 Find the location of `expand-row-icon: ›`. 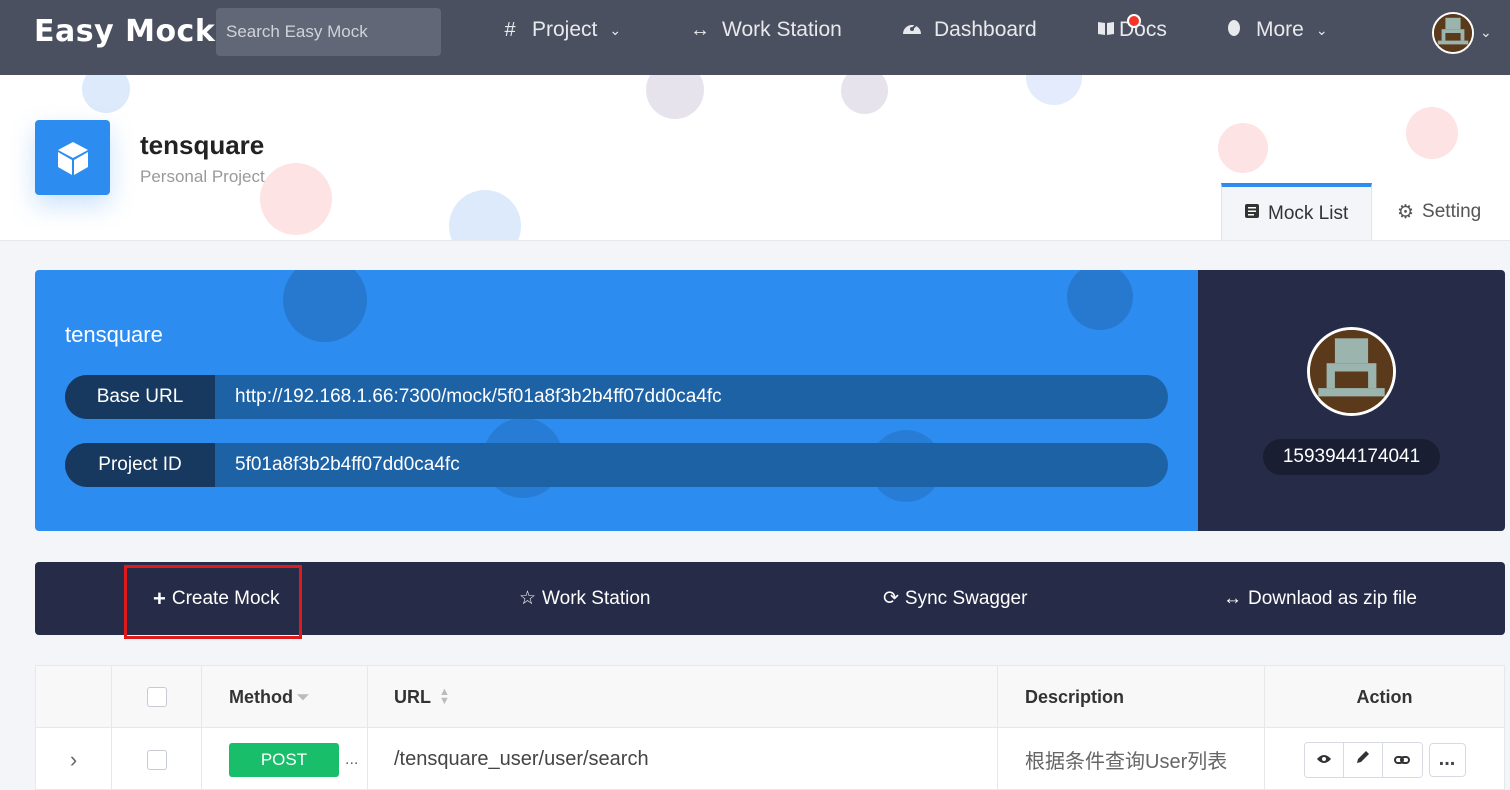

expand-row-icon: › is located at coordinates (74, 759).